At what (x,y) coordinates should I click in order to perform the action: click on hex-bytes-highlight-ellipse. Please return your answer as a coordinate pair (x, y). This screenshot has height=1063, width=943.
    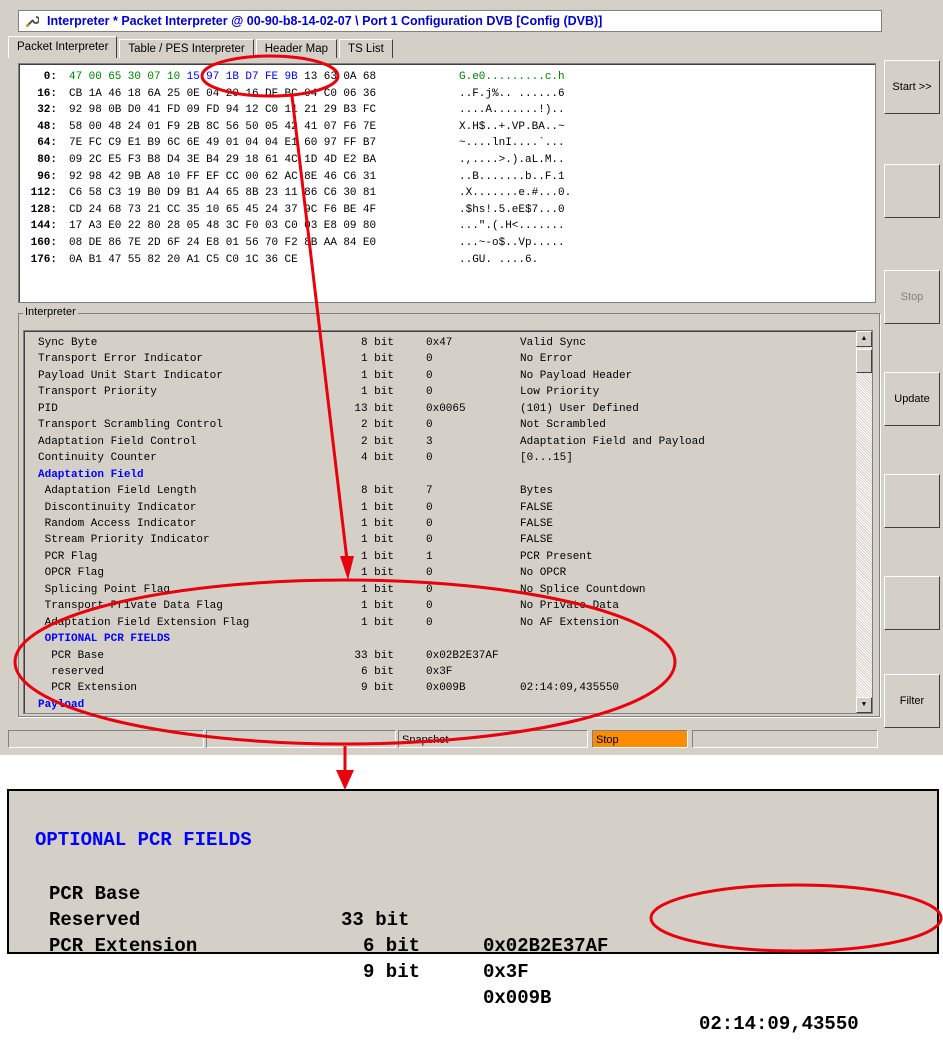
    Looking at the image, I should click on (270, 76).